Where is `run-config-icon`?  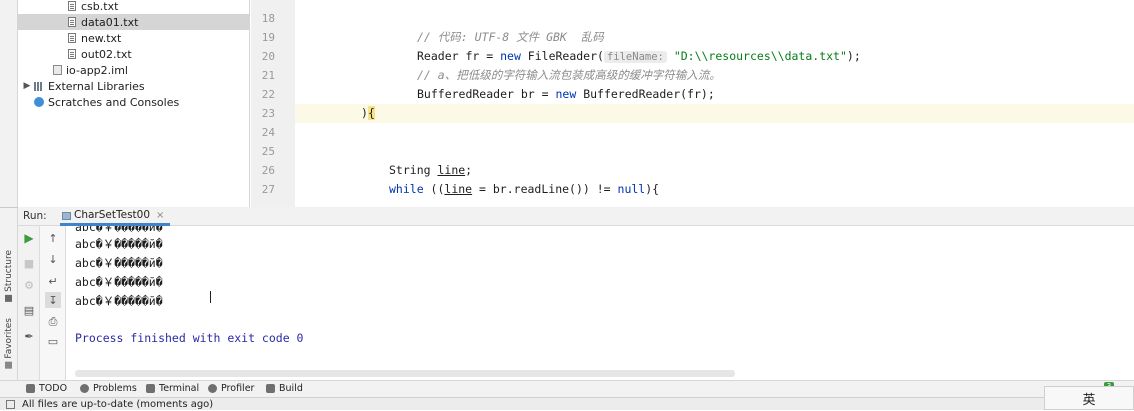 run-config-icon is located at coordinates (66, 216).